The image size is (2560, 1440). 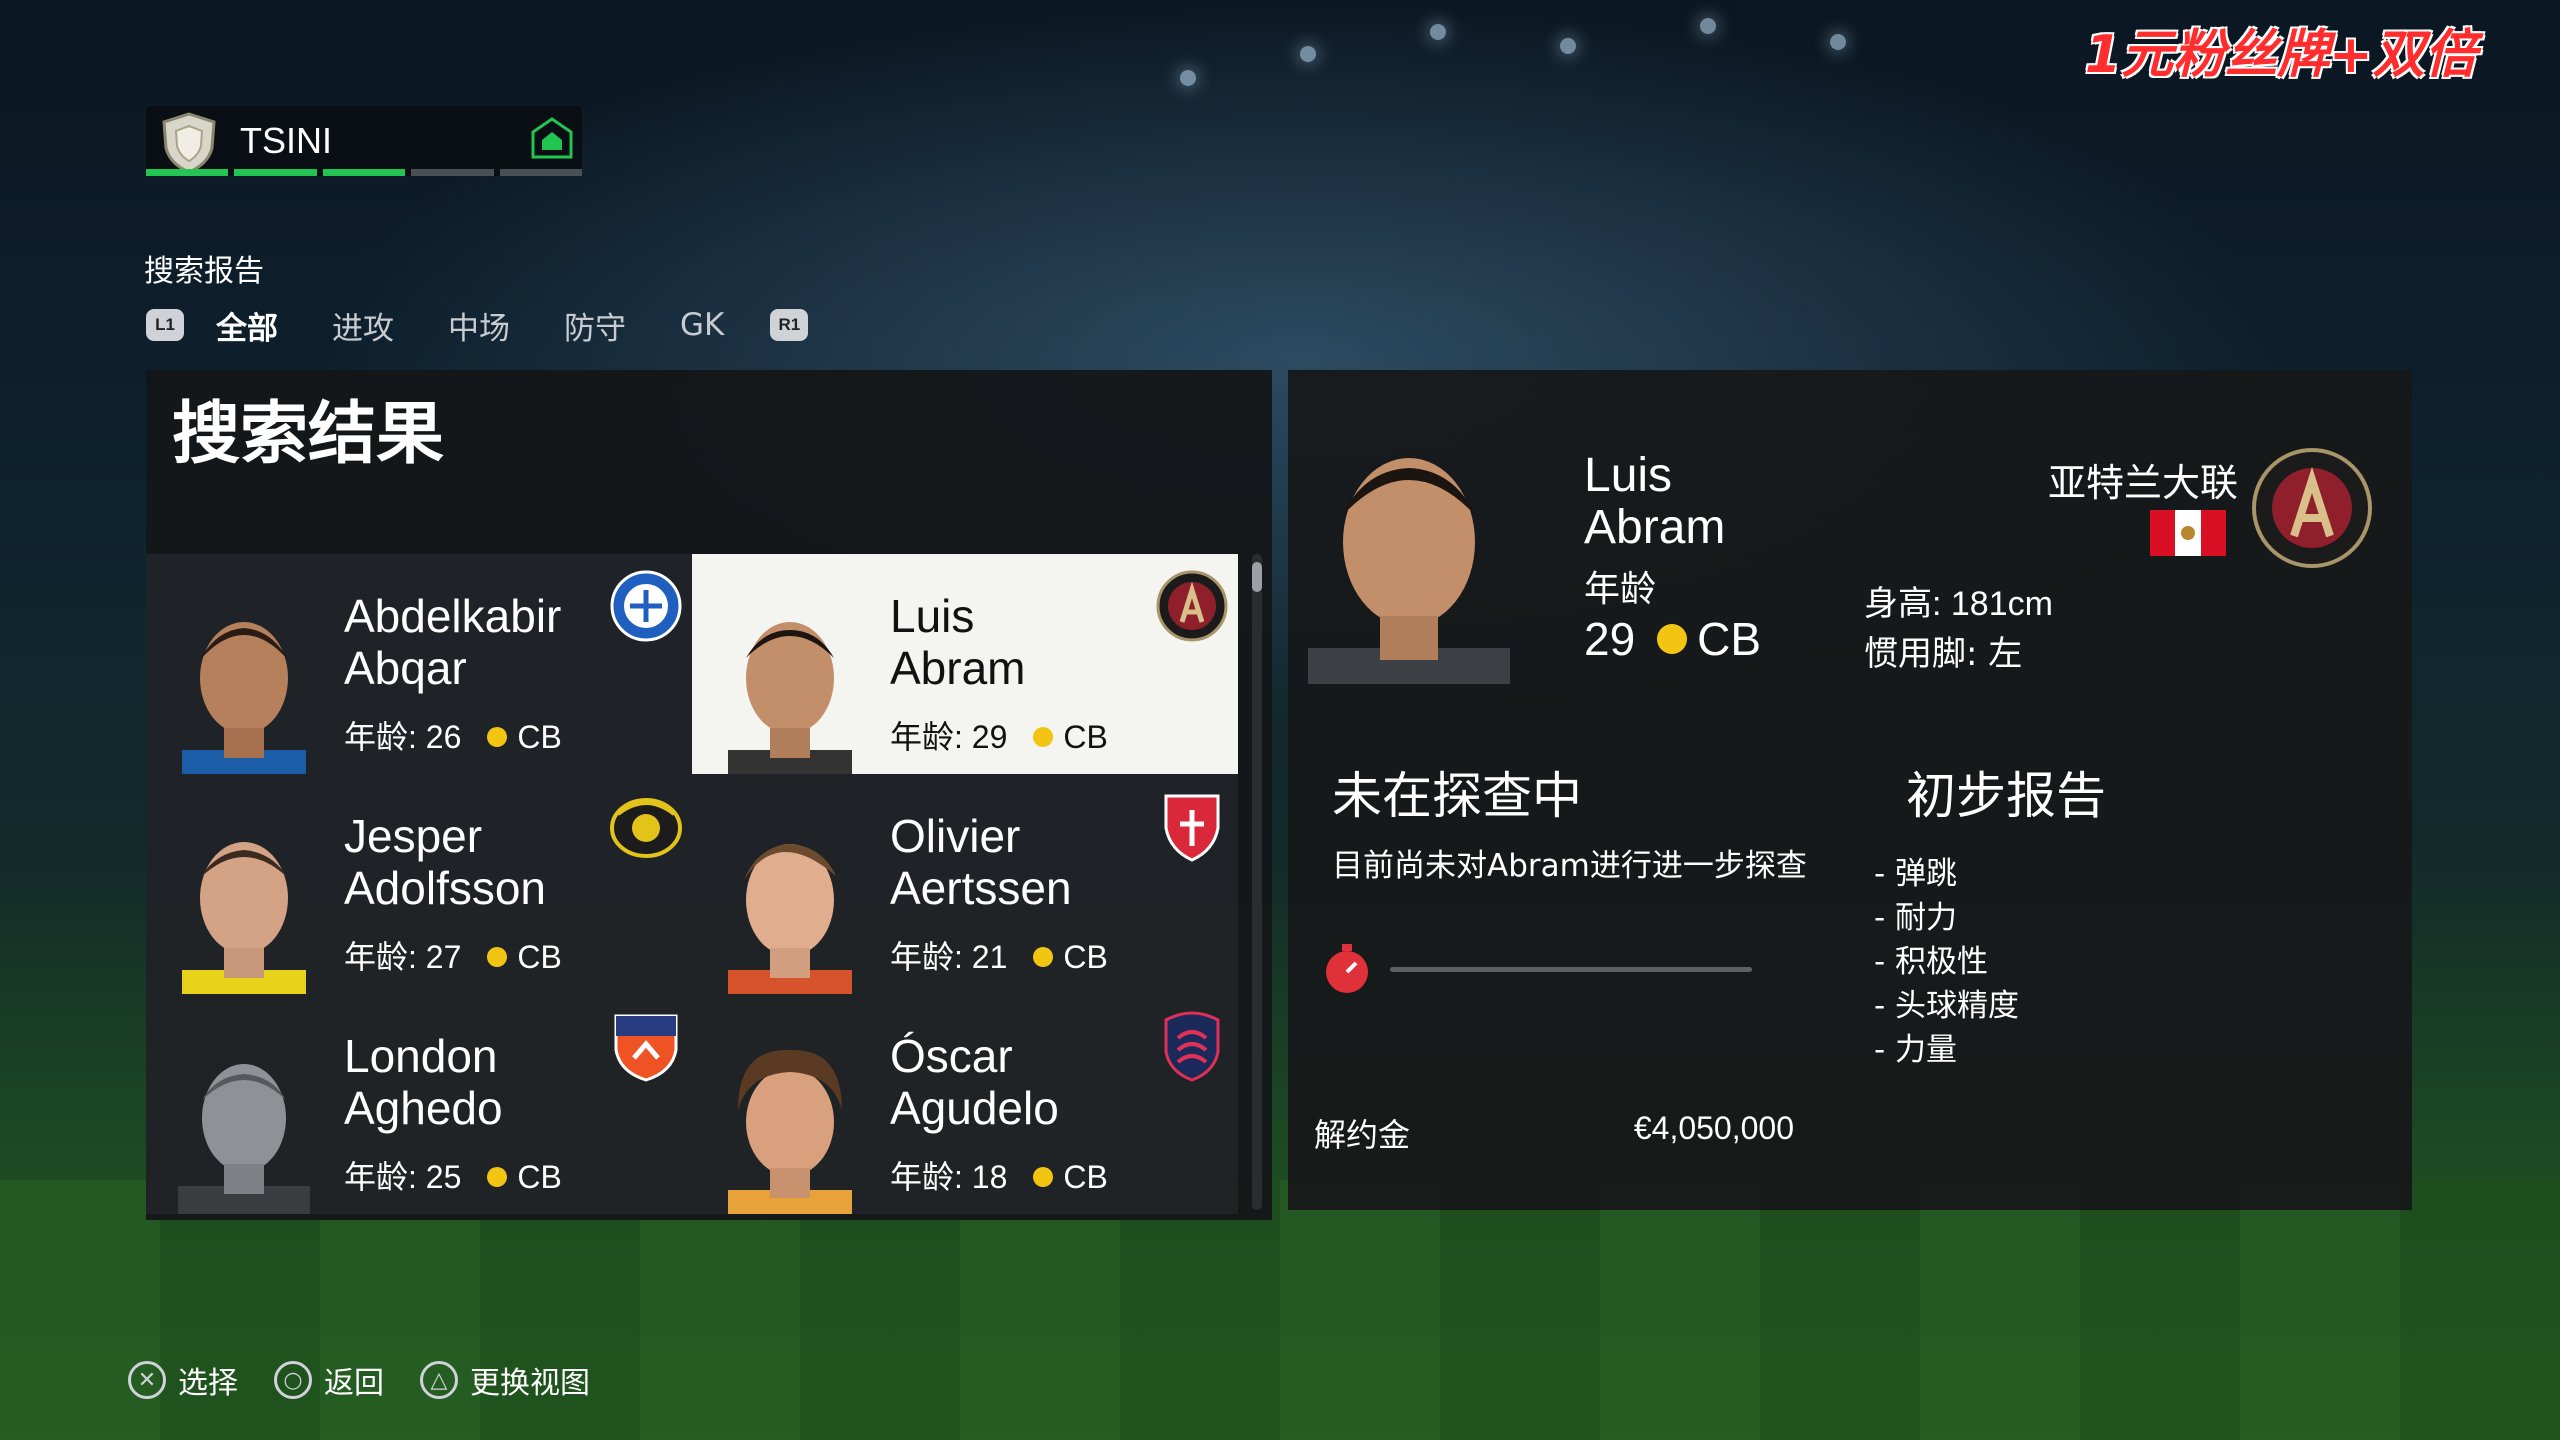 What do you see at coordinates (1362, 1135) in the screenshot?
I see `release-clause-label: 解约金` at bounding box center [1362, 1135].